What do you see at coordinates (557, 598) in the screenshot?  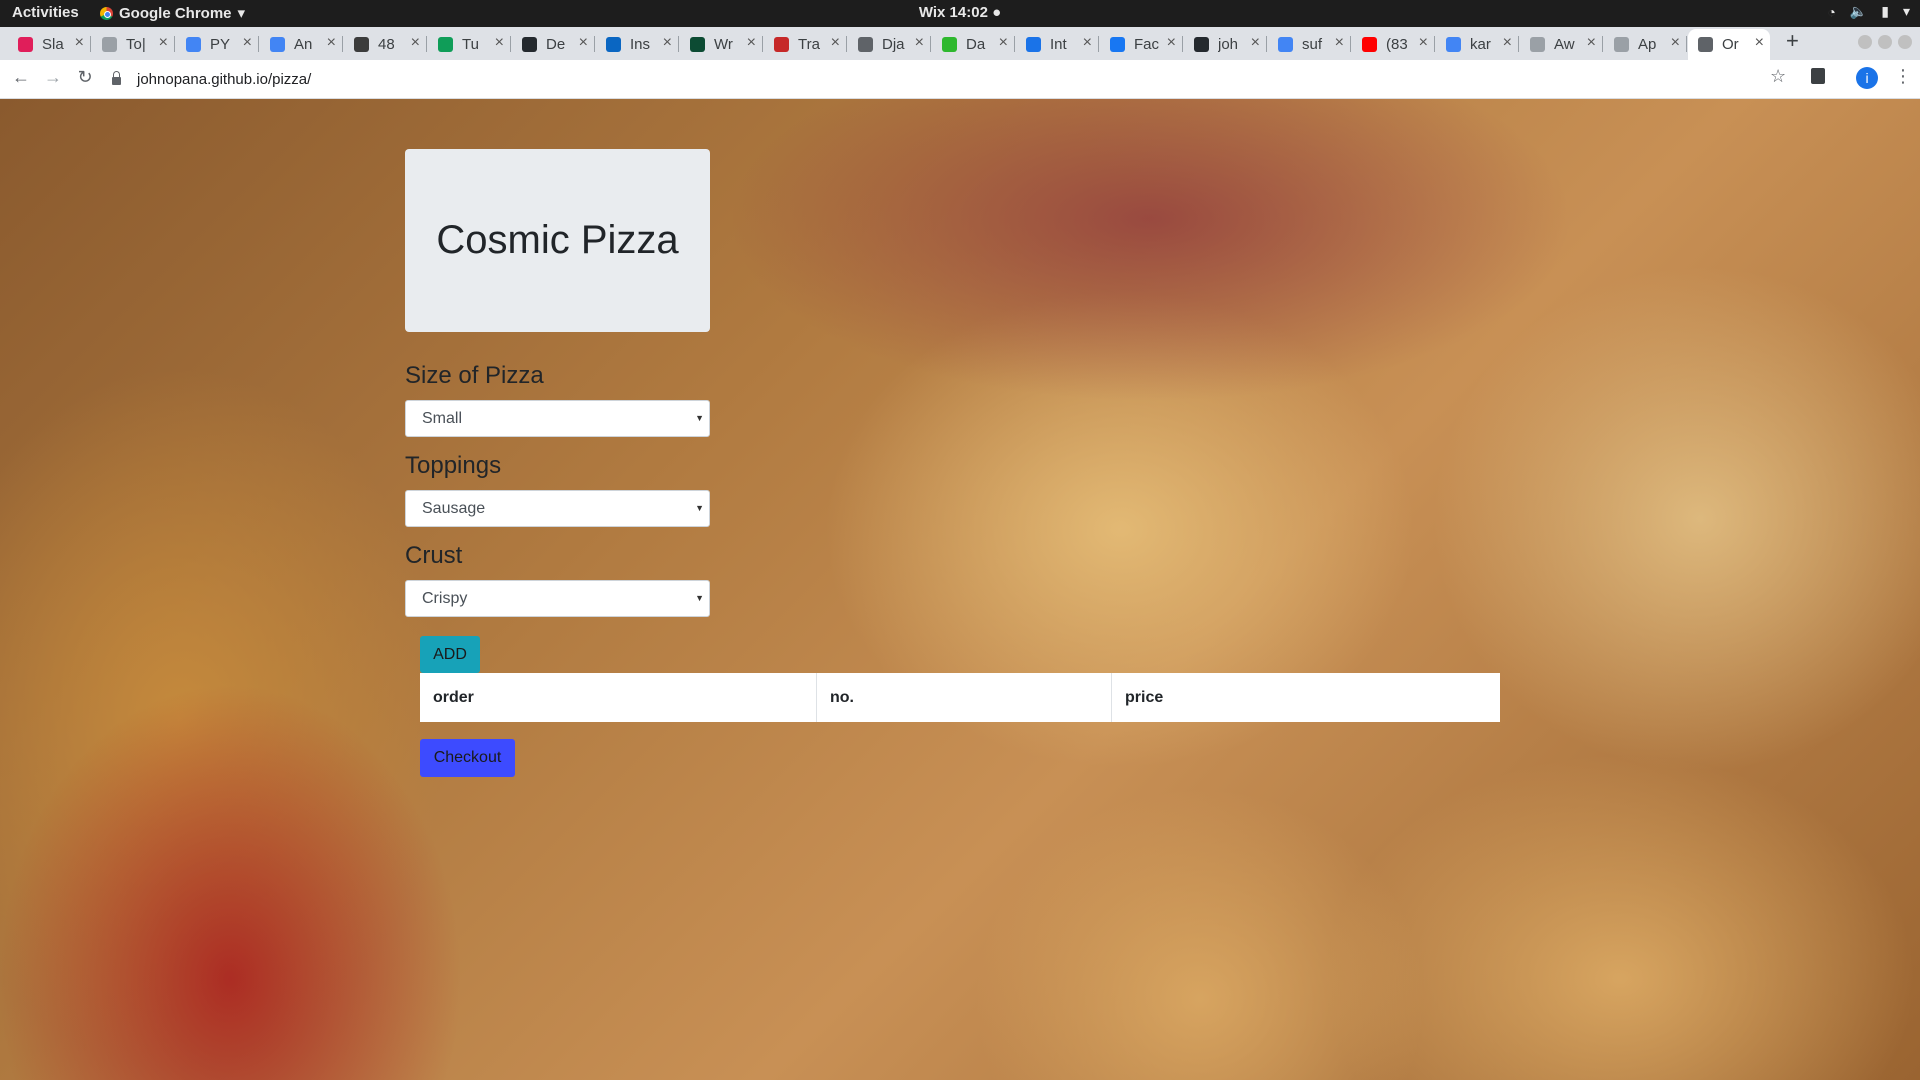 I see `crust-select: Crispy ▼` at bounding box center [557, 598].